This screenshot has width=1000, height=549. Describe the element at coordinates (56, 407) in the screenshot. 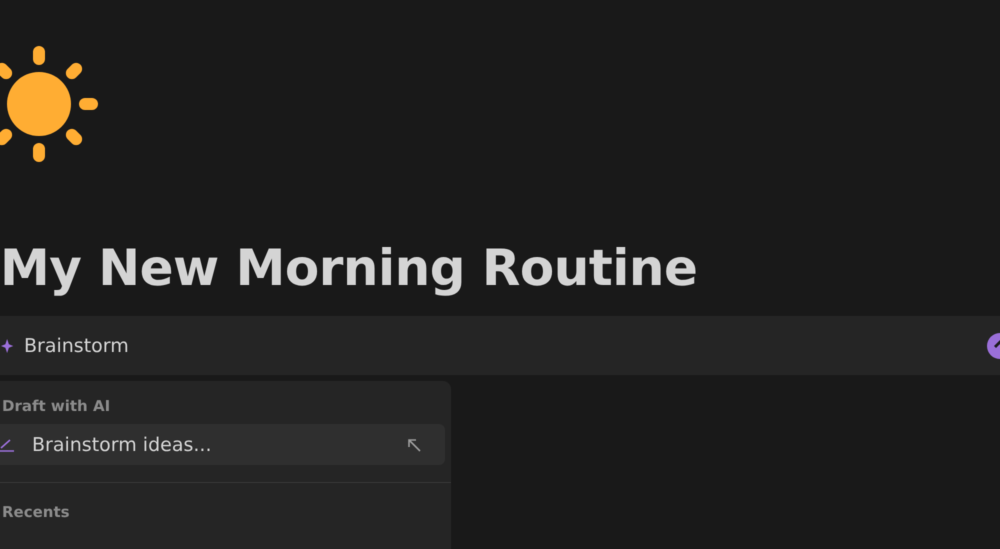

I see `menu-section-heading: Draft with AI` at that location.